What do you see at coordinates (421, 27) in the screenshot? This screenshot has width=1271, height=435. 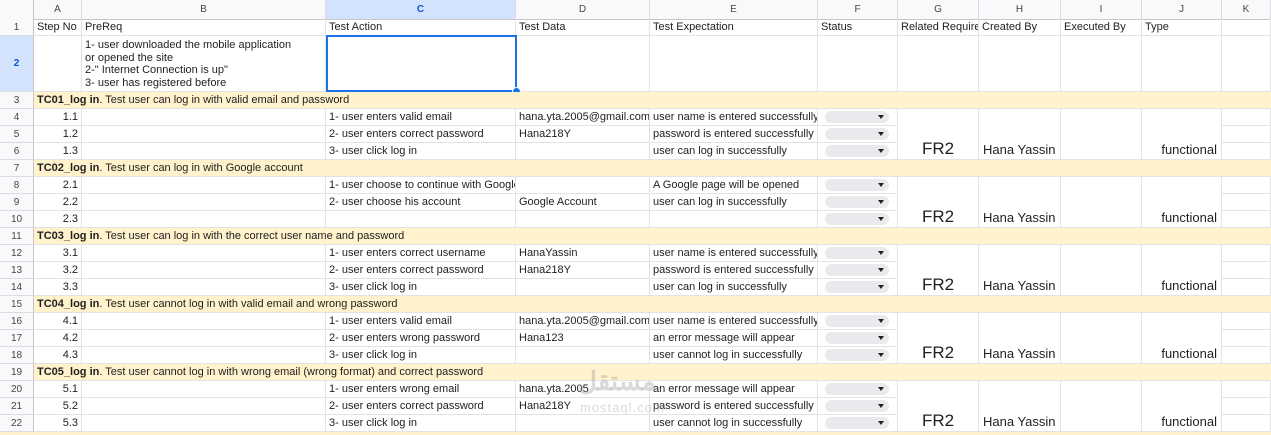 I see `header-test-action: Test Action` at bounding box center [421, 27].